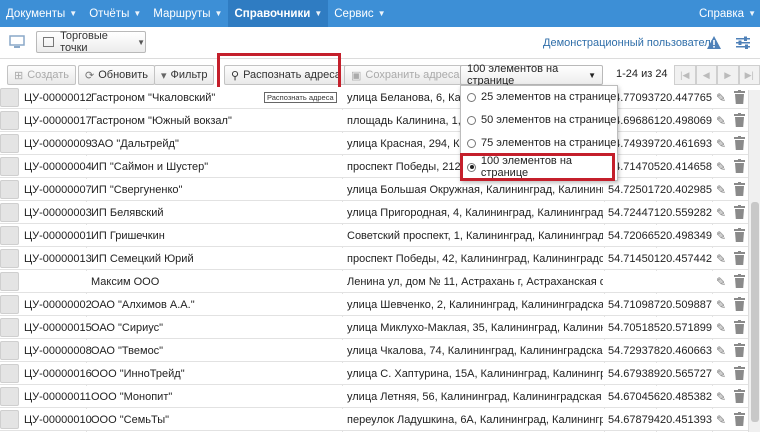 The width and height of the screenshot is (760, 432). I want to click on menu-documents: Документы ▼, so click(41, 13).